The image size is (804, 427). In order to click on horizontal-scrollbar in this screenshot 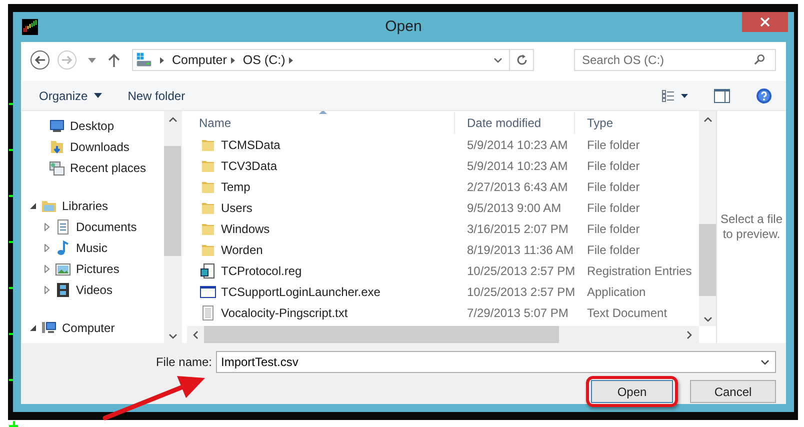, I will do `click(443, 334)`.